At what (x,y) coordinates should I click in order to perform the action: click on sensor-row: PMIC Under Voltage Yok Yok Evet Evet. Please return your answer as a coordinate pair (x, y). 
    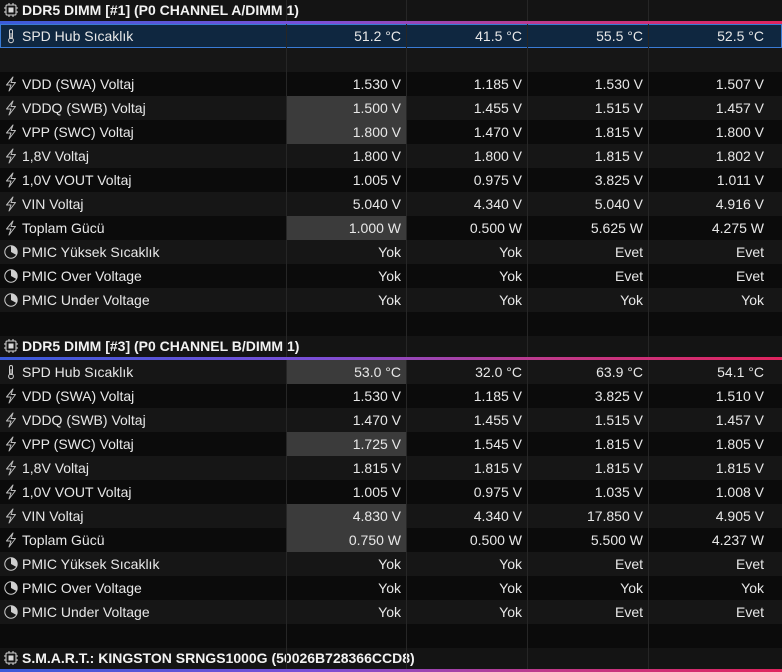
    Looking at the image, I should click on (391, 612).